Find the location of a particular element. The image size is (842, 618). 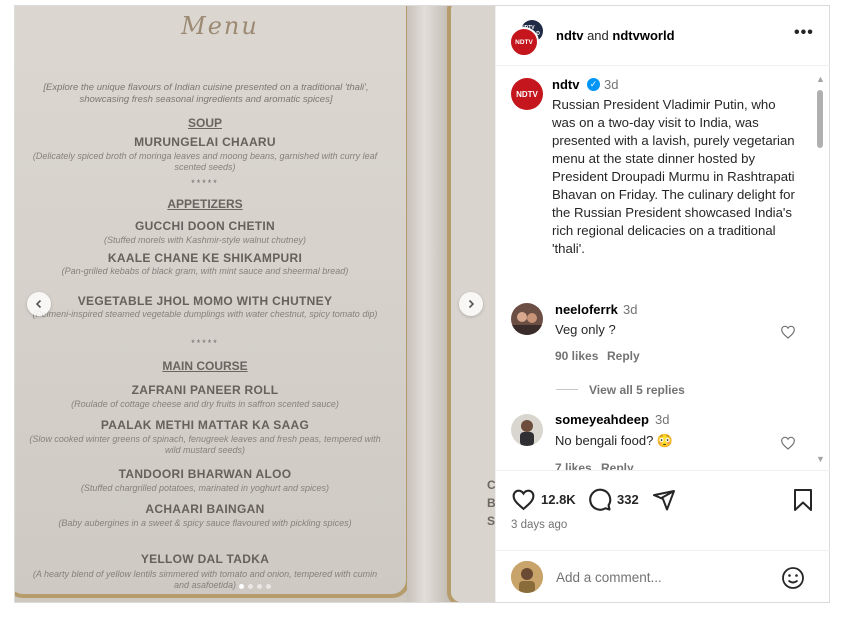

dish-name: PAALAK METHI MATTAR KA SAAG is located at coordinates (205, 425).